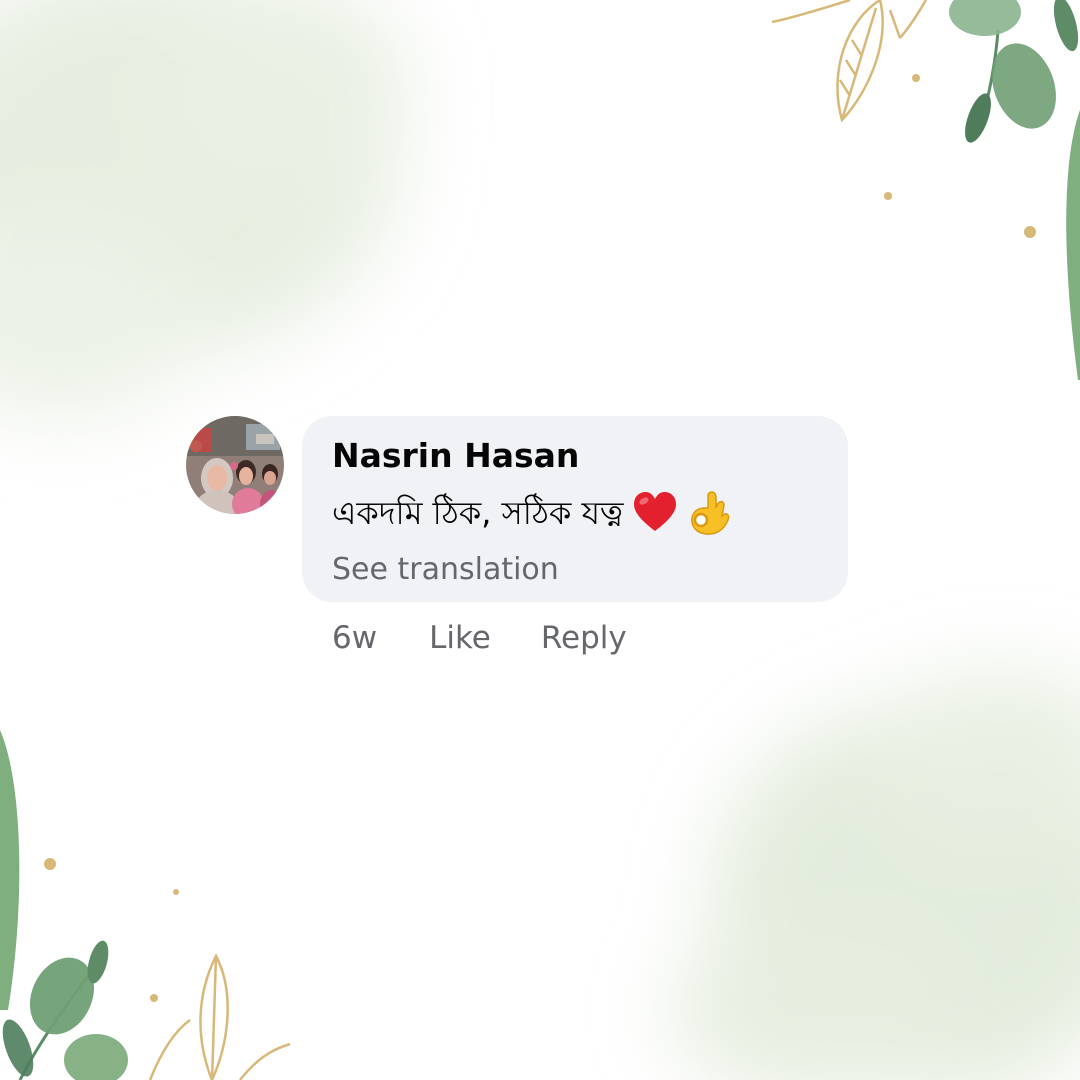  What do you see at coordinates (65, 1010) in the screenshot?
I see `eucalyptus-bottom-left` at bounding box center [65, 1010].